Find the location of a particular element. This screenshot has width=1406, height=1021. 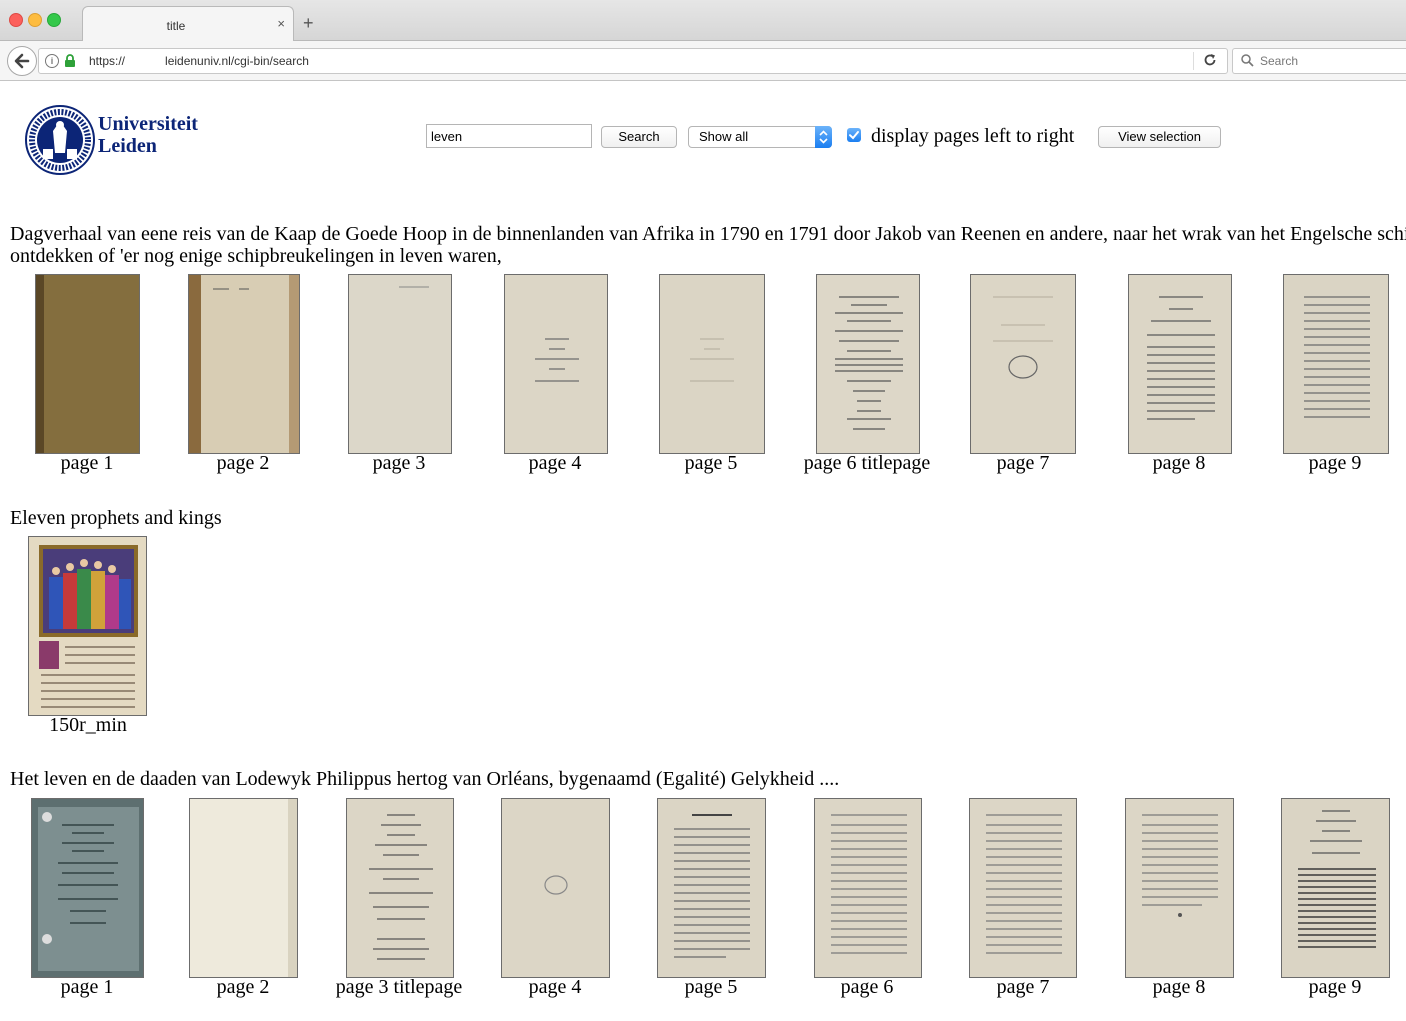

lock-icon is located at coordinates (70, 60).